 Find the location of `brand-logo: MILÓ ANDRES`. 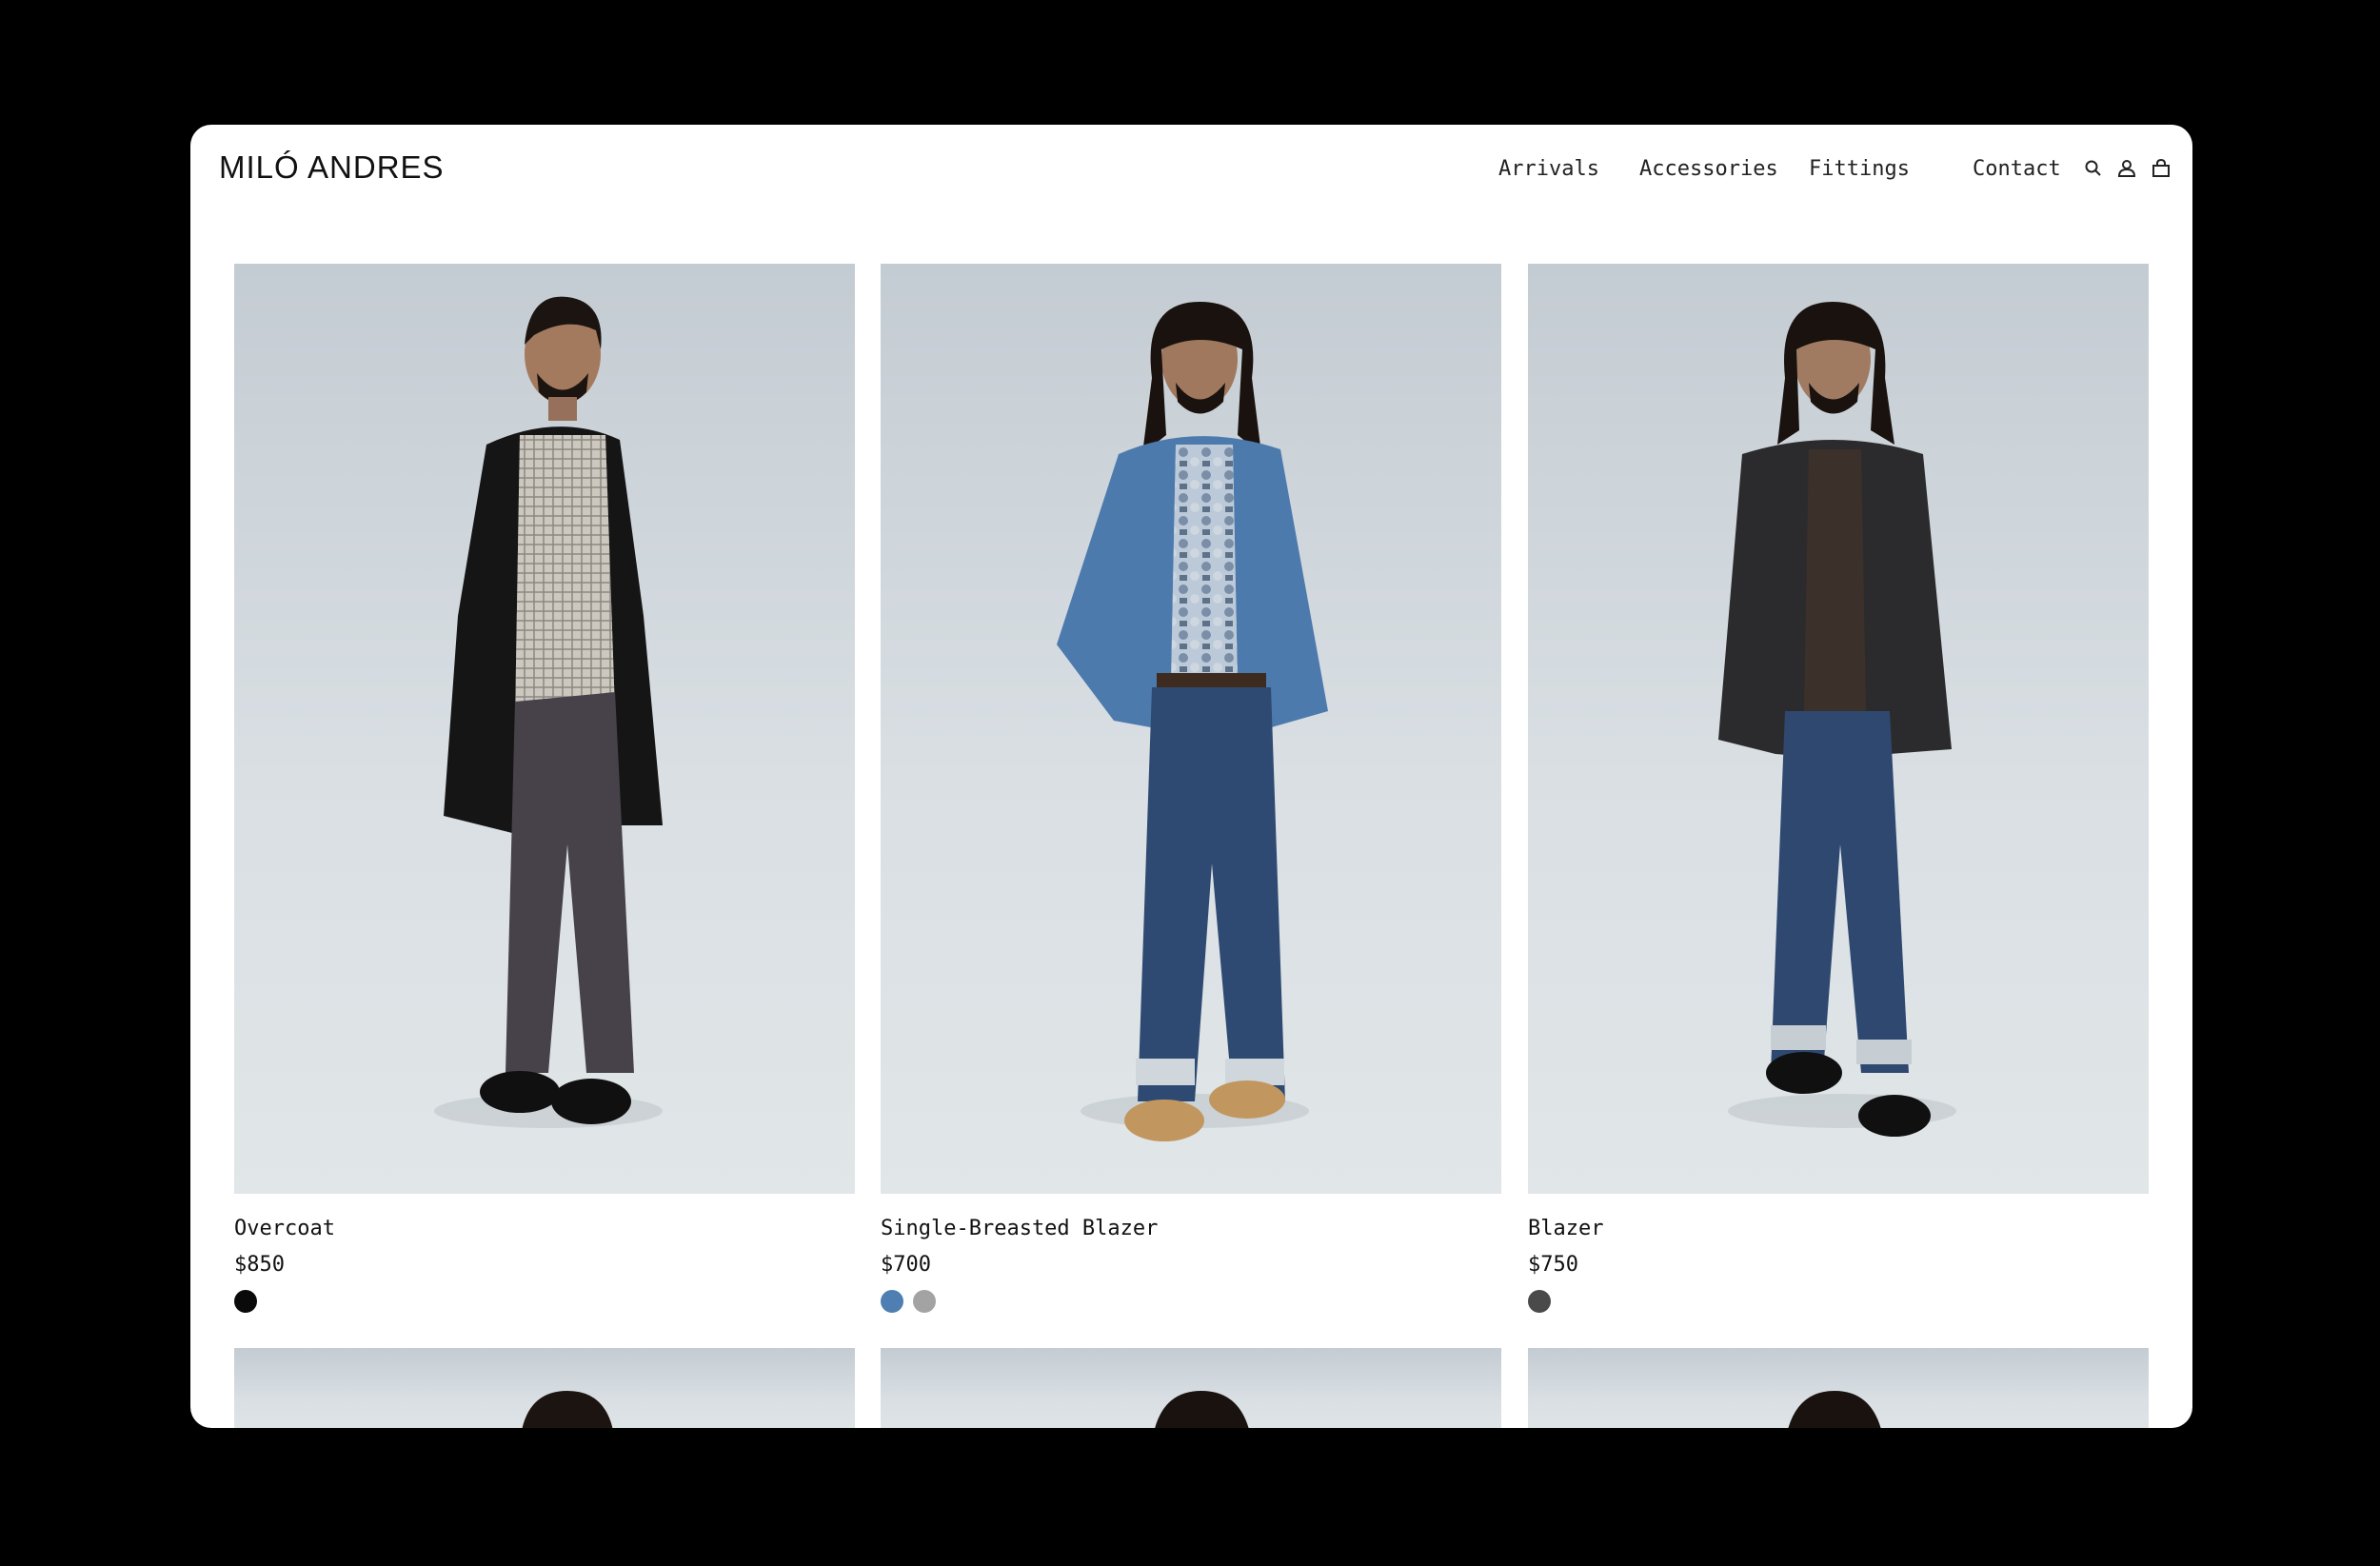

brand-logo: MILÓ ANDRES is located at coordinates (332, 168).